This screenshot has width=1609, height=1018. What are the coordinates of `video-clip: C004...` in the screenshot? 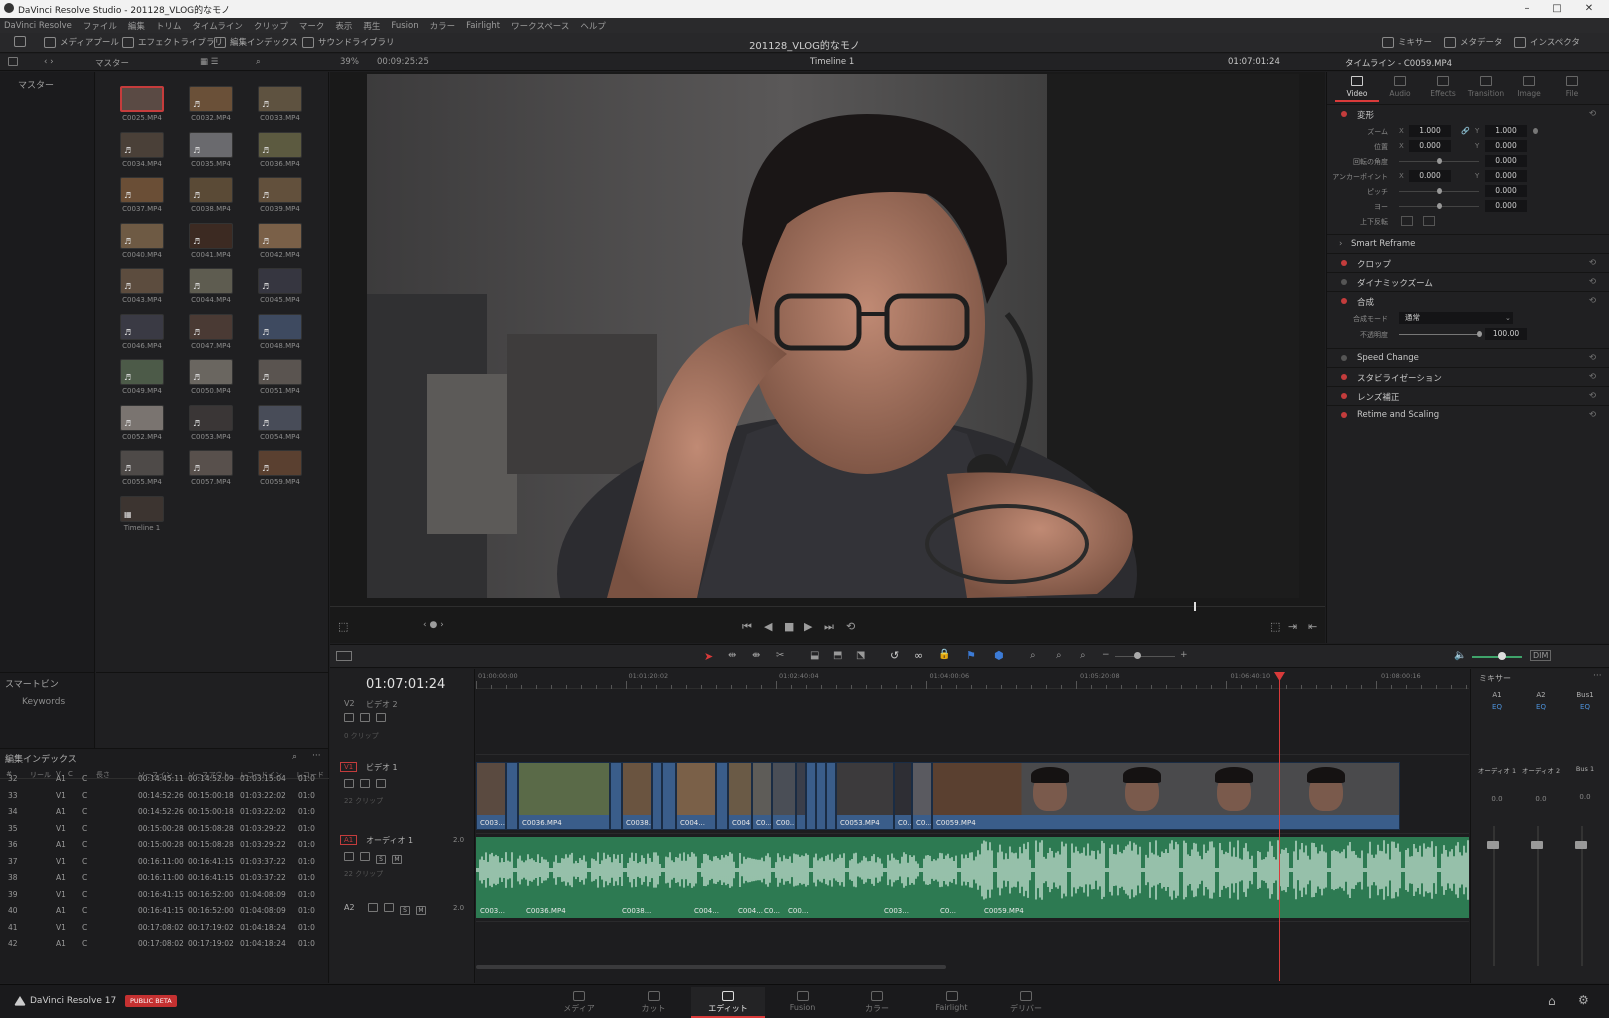 It's located at (740, 796).